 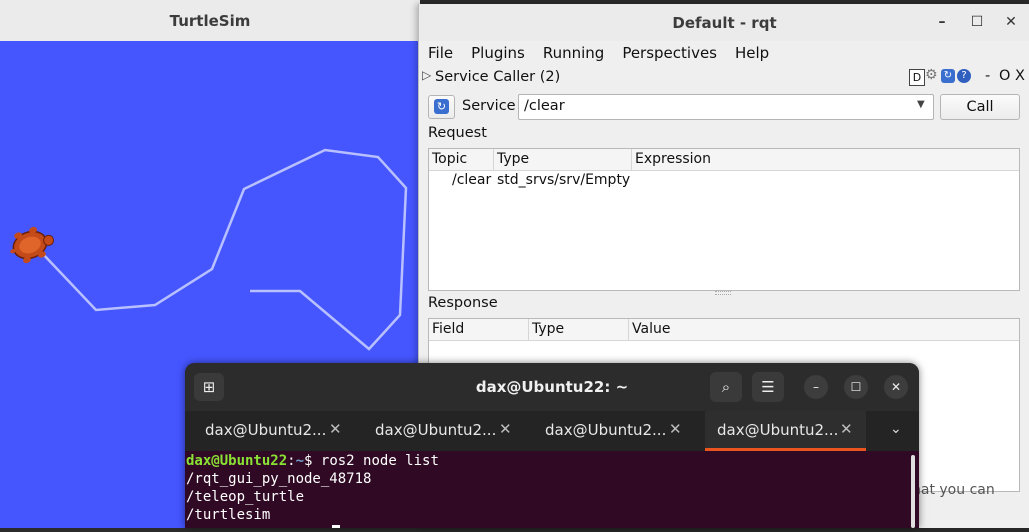 I want to click on splitter-handle, so click(x=723, y=293).